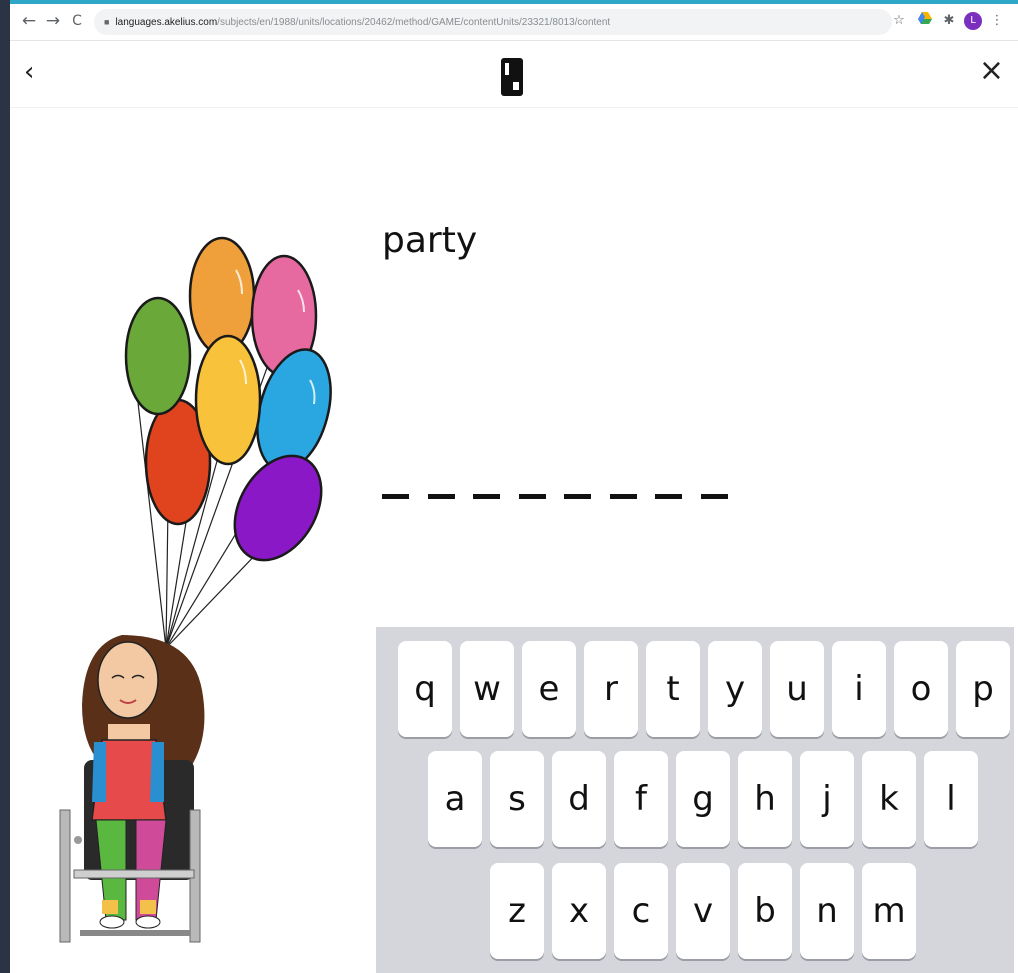 The width and height of the screenshot is (1018, 973). What do you see at coordinates (158, 356) in the screenshot?
I see `green-balloon` at bounding box center [158, 356].